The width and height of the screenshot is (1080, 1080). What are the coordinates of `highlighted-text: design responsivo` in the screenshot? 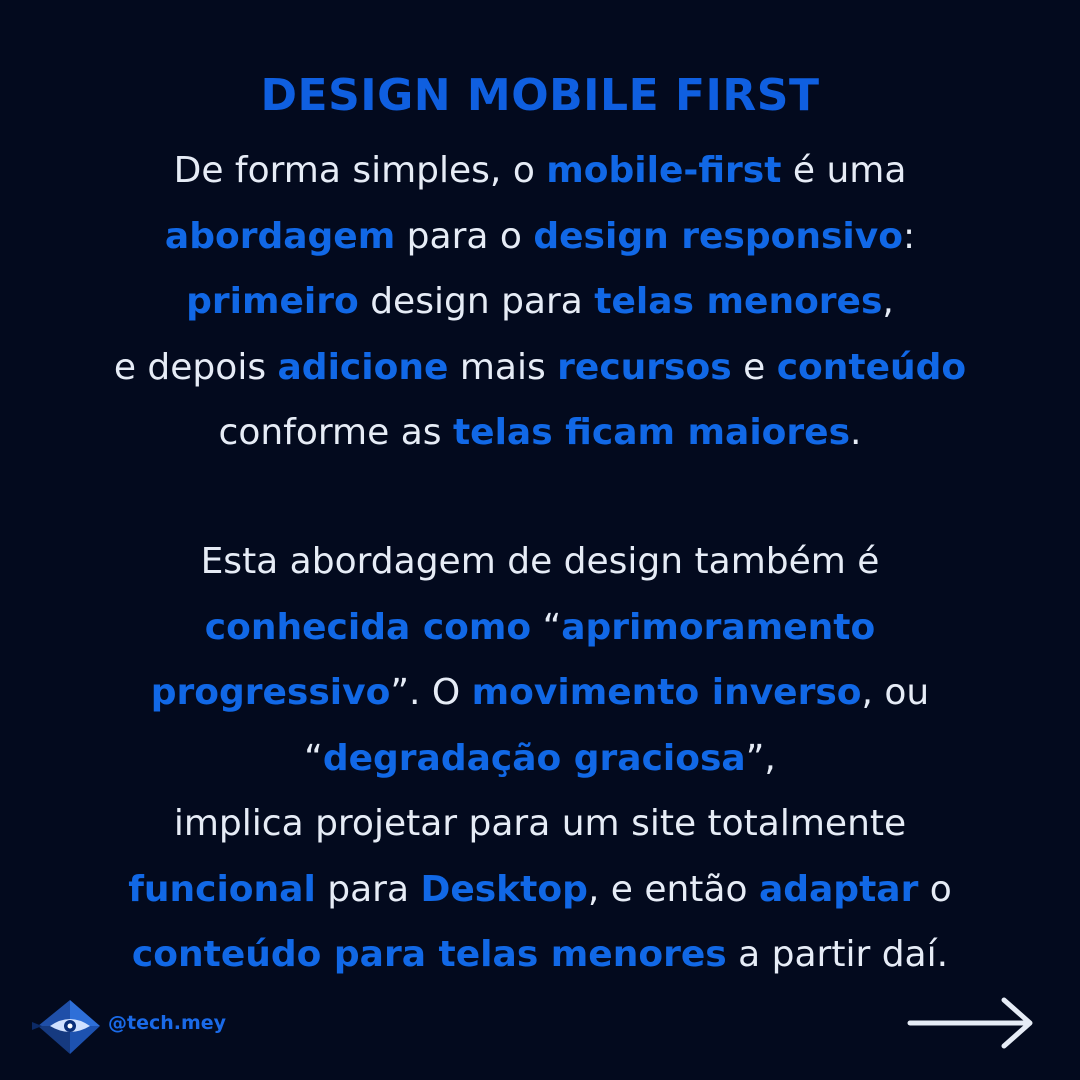 It's located at (718, 236).